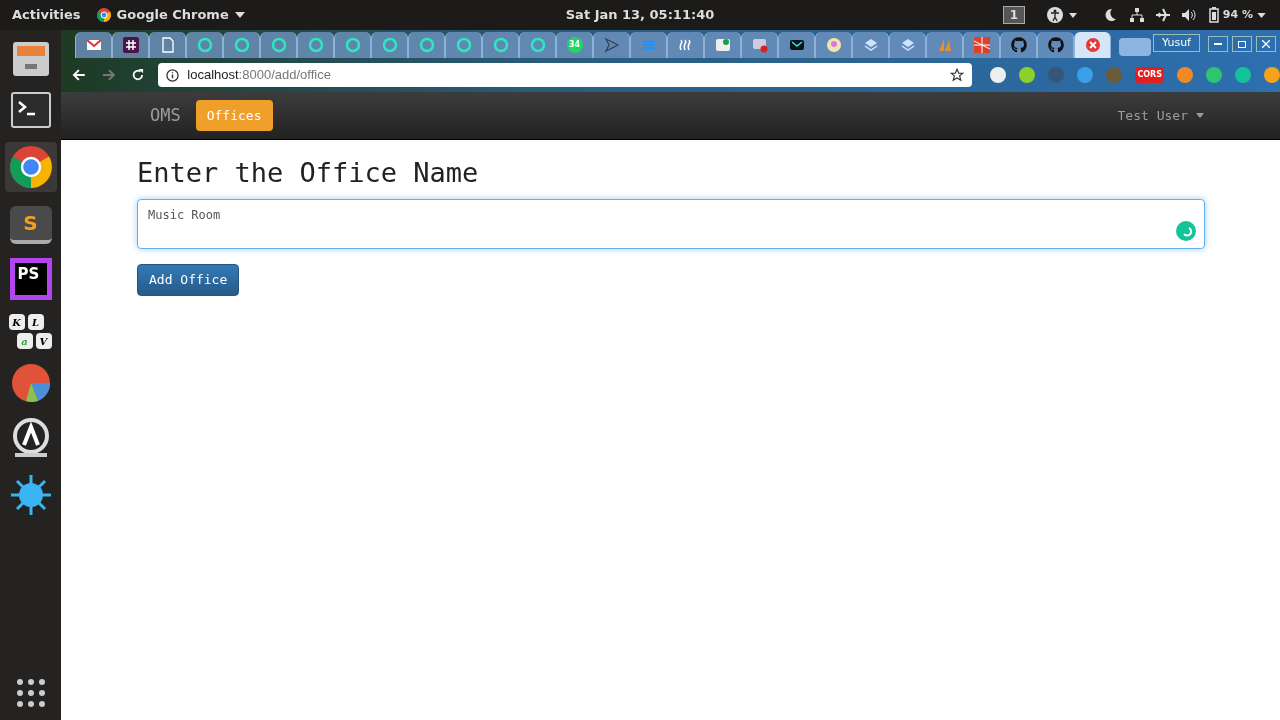  I want to click on send-icon, so click(611, 45).